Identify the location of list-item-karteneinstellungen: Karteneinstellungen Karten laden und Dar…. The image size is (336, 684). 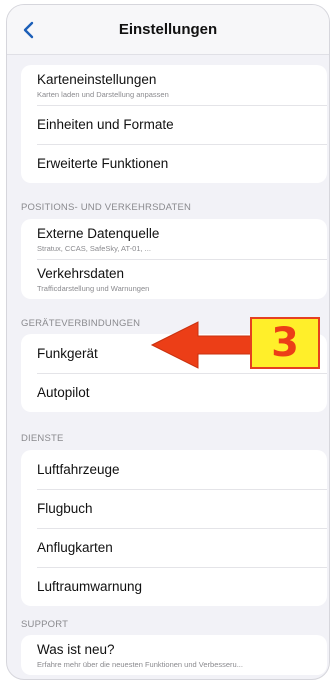
(174, 85).